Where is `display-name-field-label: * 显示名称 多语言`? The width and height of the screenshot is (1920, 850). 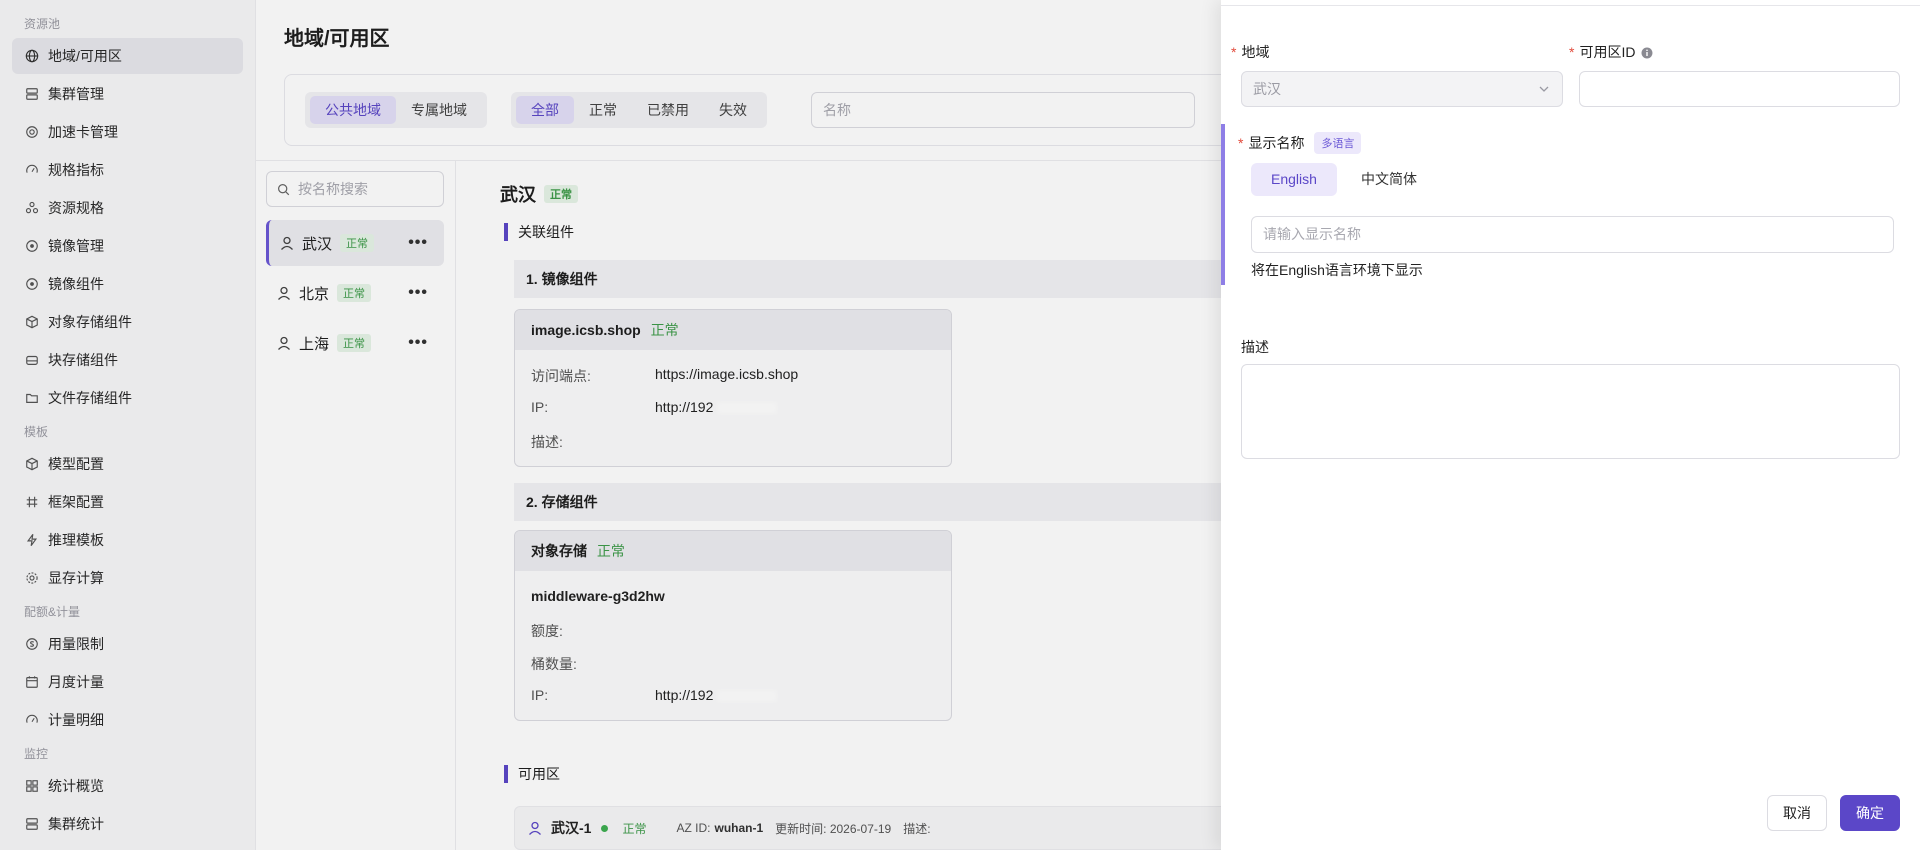
display-name-field-label: * 显示名称 多语言 is located at coordinates (1300, 143).